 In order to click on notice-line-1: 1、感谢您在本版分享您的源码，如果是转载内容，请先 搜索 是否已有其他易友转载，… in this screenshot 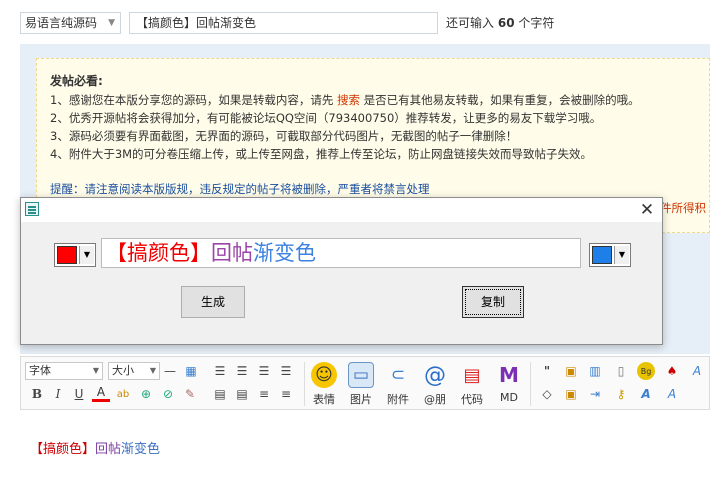, I will do `click(345, 100)`.